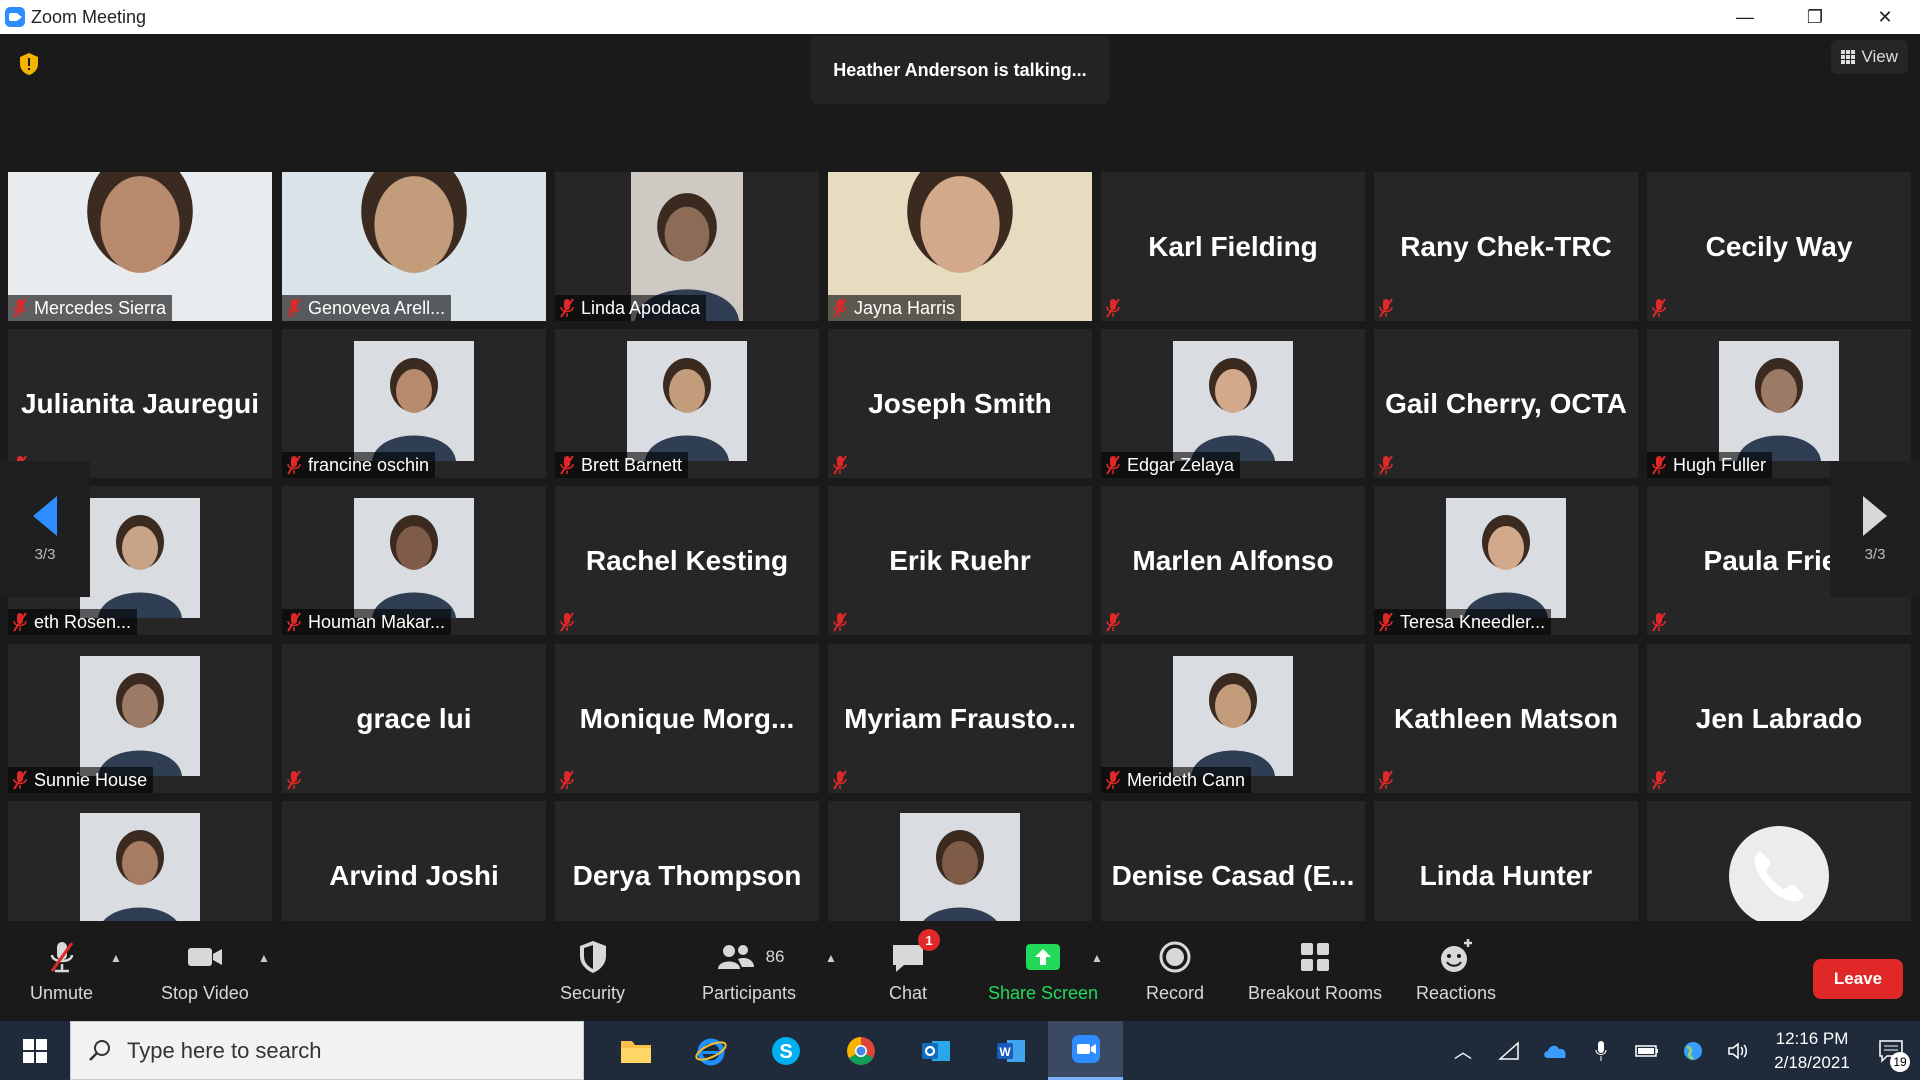 The height and width of the screenshot is (1080, 1920). I want to click on show-hidden-icons-chevron-icon: ︿, so click(1463, 1050).